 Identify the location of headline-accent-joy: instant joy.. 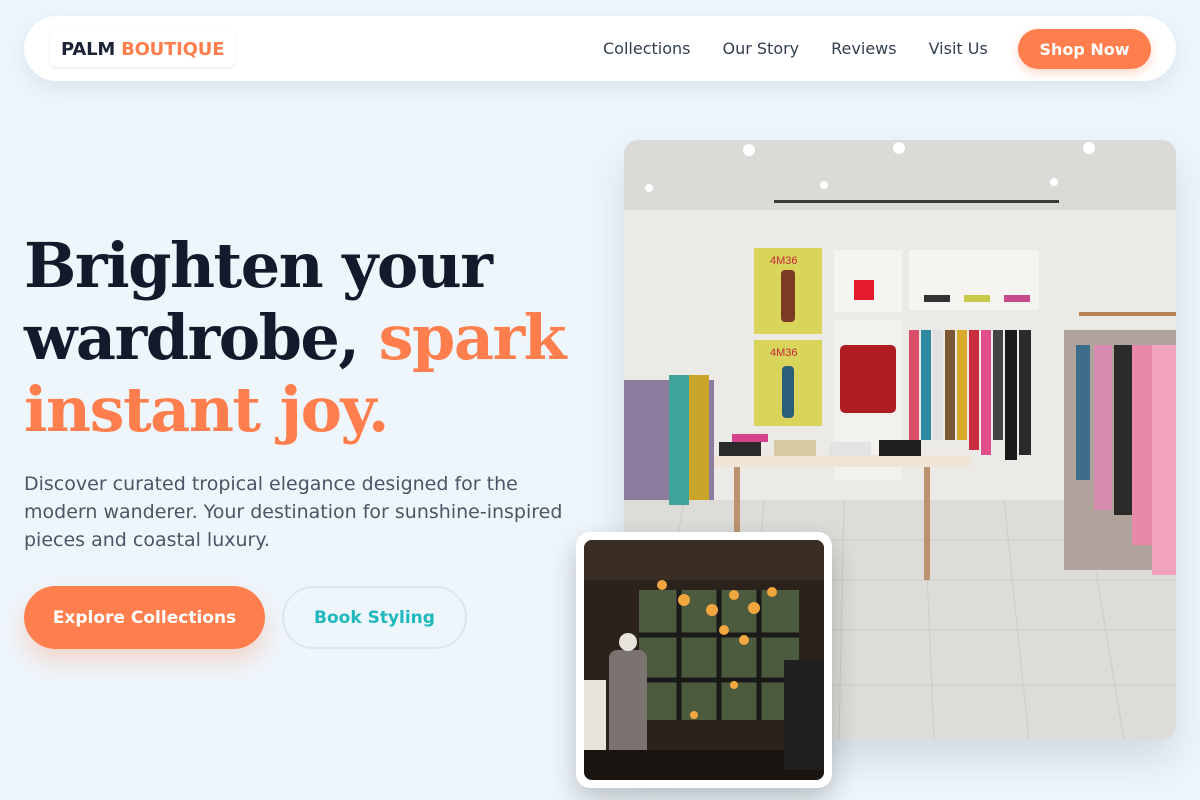
(206, 409).